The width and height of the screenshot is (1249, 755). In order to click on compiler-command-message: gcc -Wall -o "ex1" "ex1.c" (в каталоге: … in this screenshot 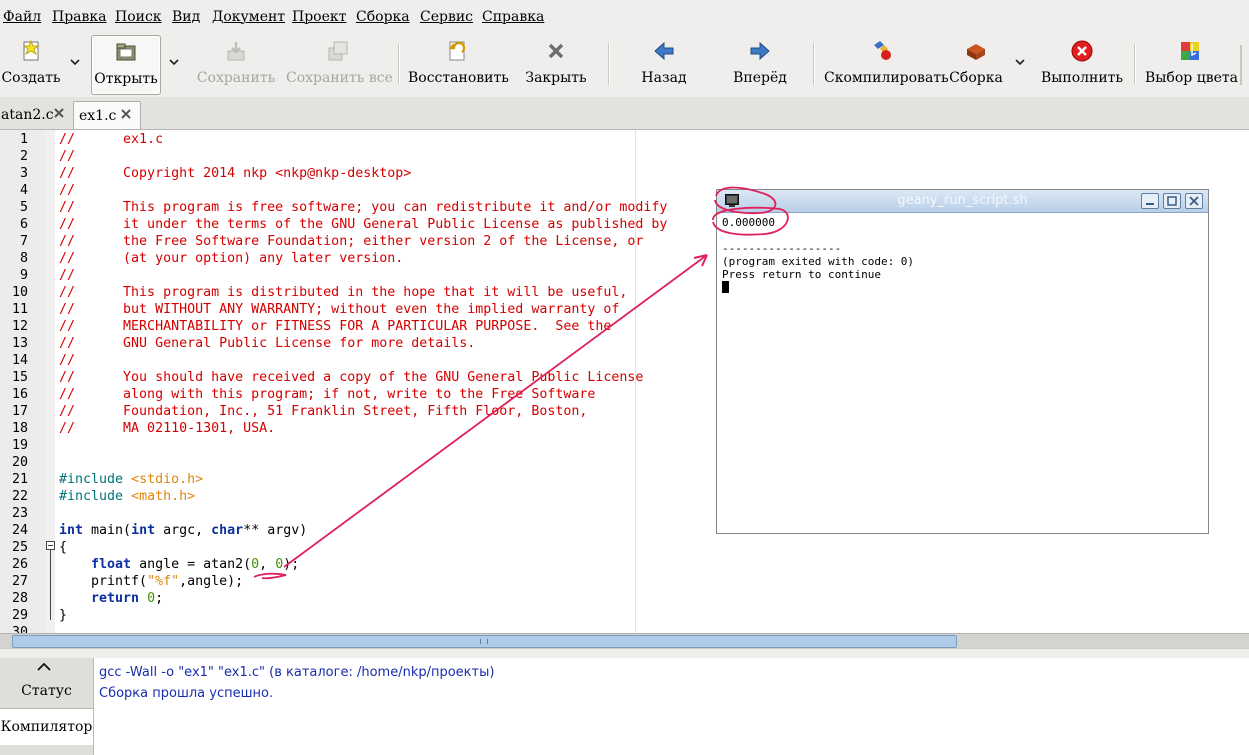, I will do `click(297, 672)`.